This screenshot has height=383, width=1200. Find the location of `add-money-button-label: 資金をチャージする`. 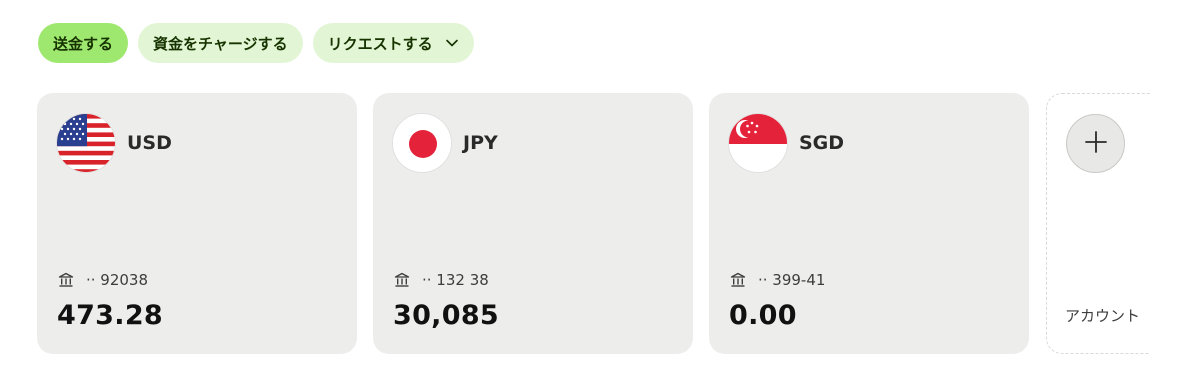

add-money-button-label: 資金をチャージする is located at coordinates (220, 43).